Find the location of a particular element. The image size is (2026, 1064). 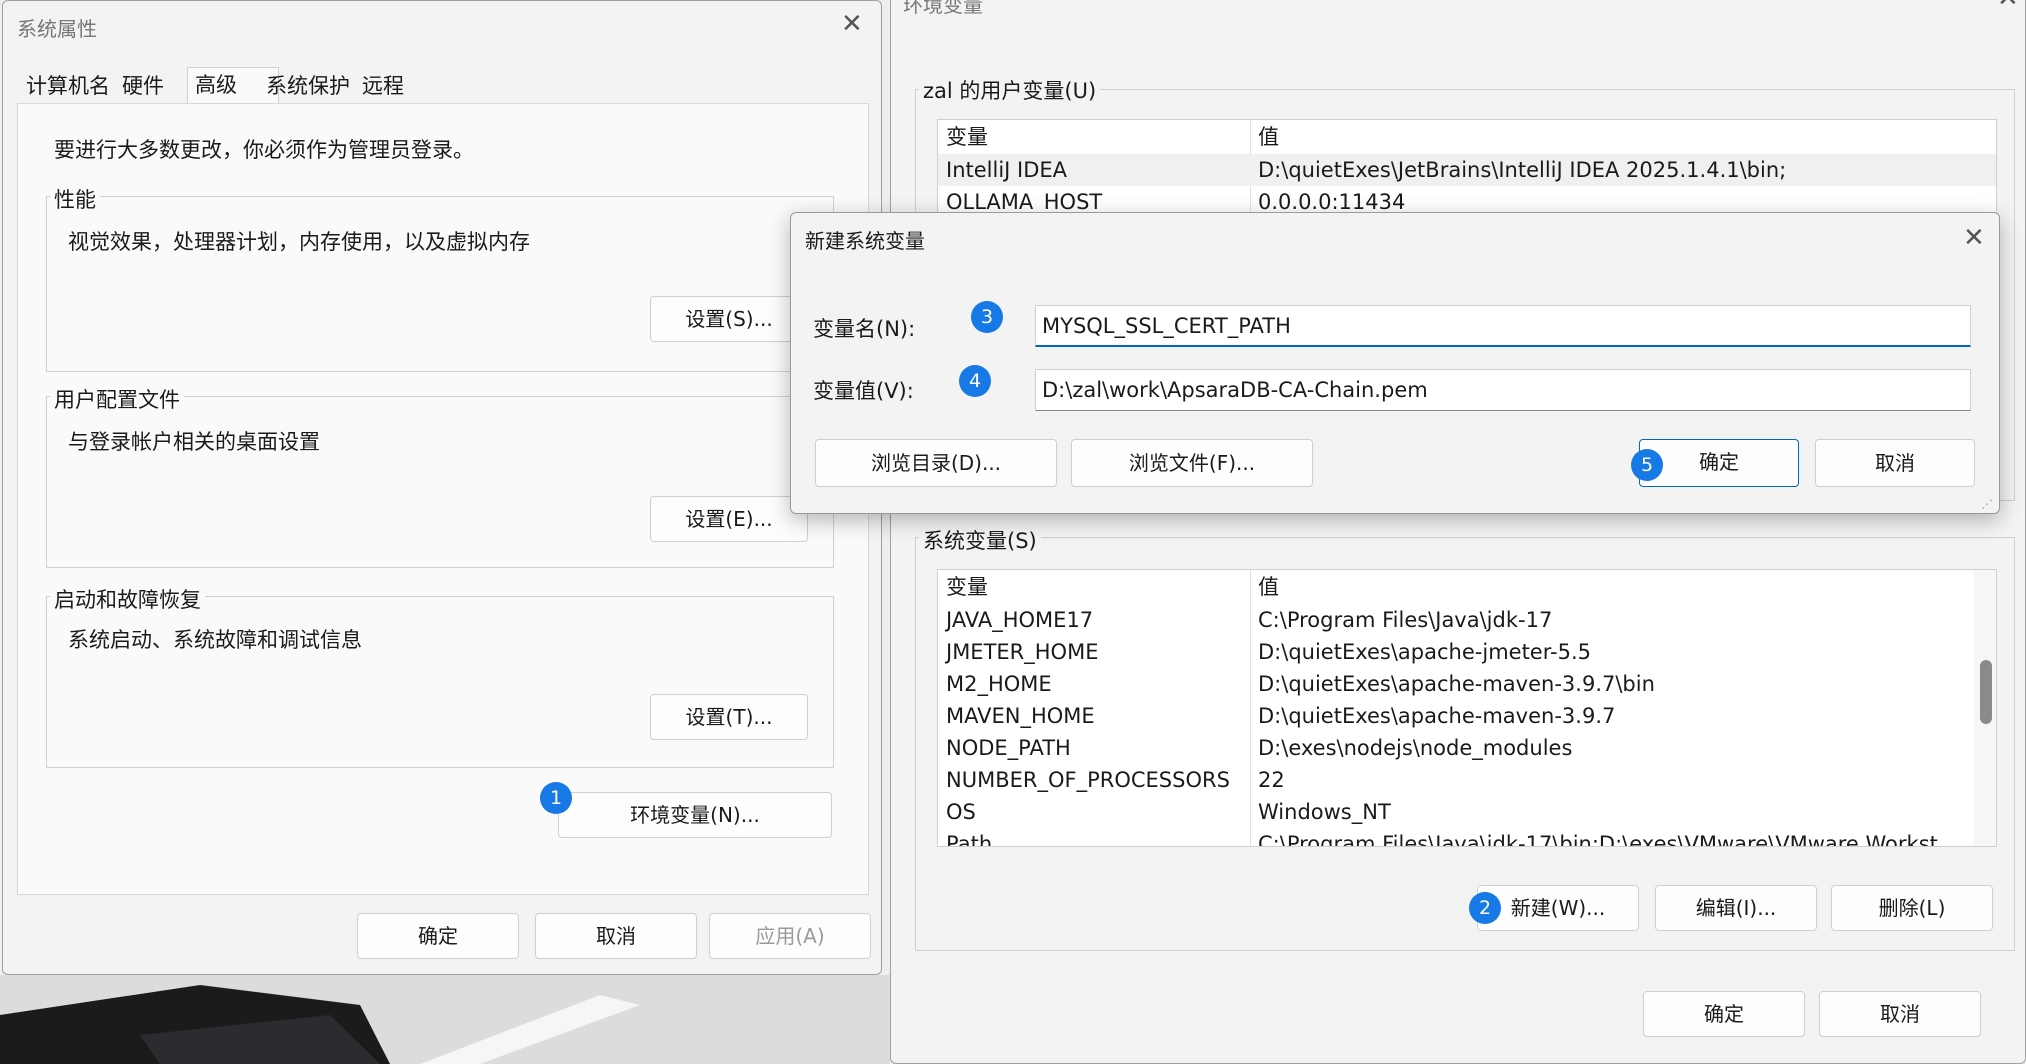

row-value: Windows_NT is located at coordinates (1324, 812).